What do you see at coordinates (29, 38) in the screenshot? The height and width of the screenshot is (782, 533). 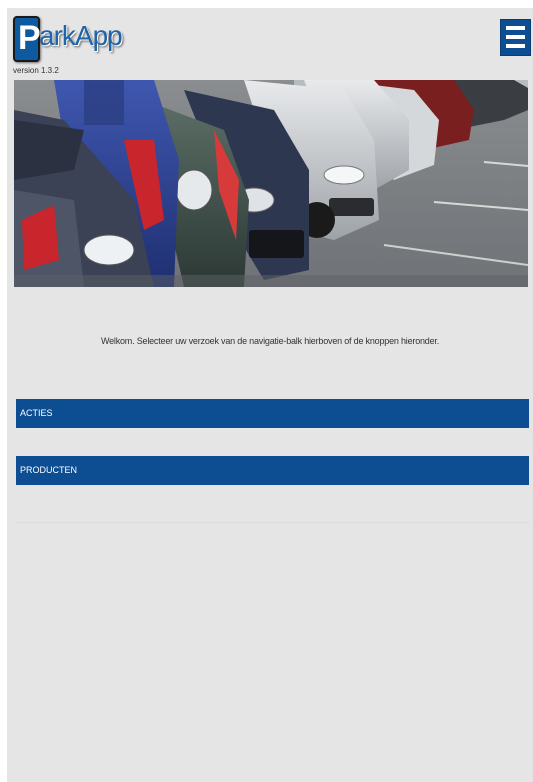 I see `logo-letter: P` at bounding box center [29, 38].